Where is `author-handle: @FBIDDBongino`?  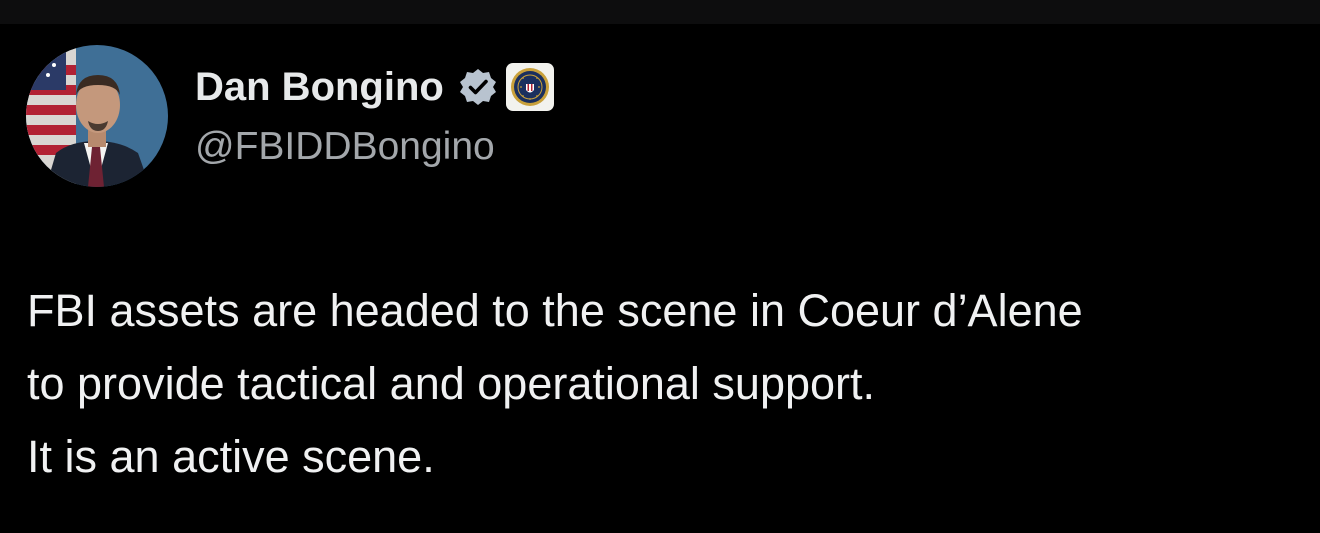 author-handle: @FBIDDBongino is located at coordinates (345, 147).